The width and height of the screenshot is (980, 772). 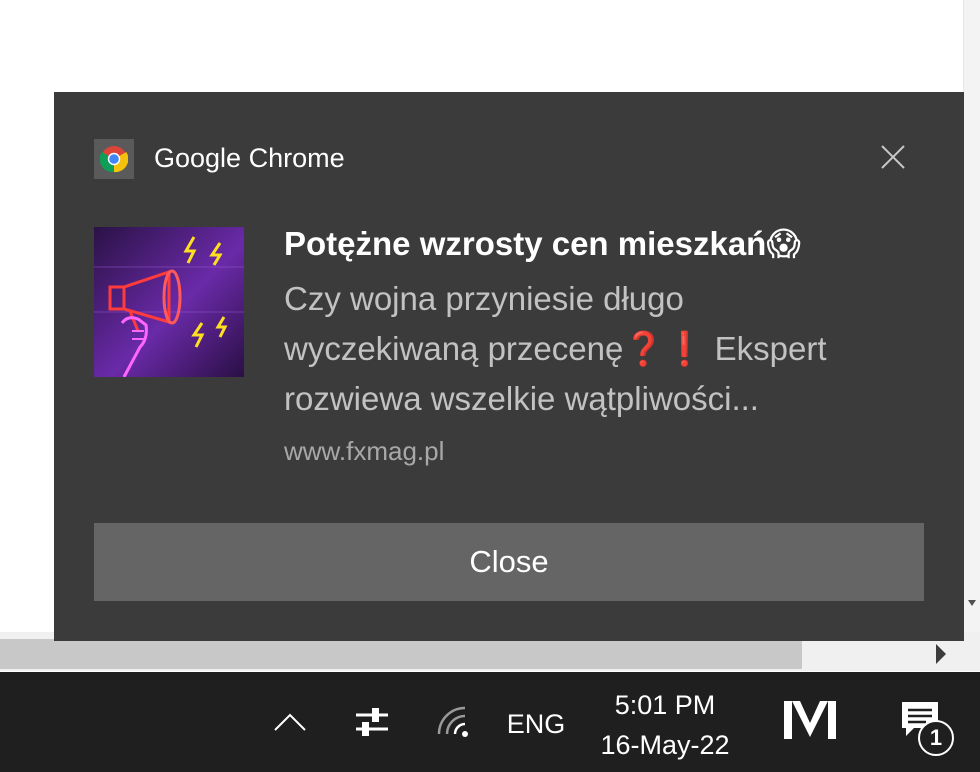 What do you see at coordinates (665, 745) in the screenshot?
I see `clock-date: 16-May-22` at bounding box center [665, 745].